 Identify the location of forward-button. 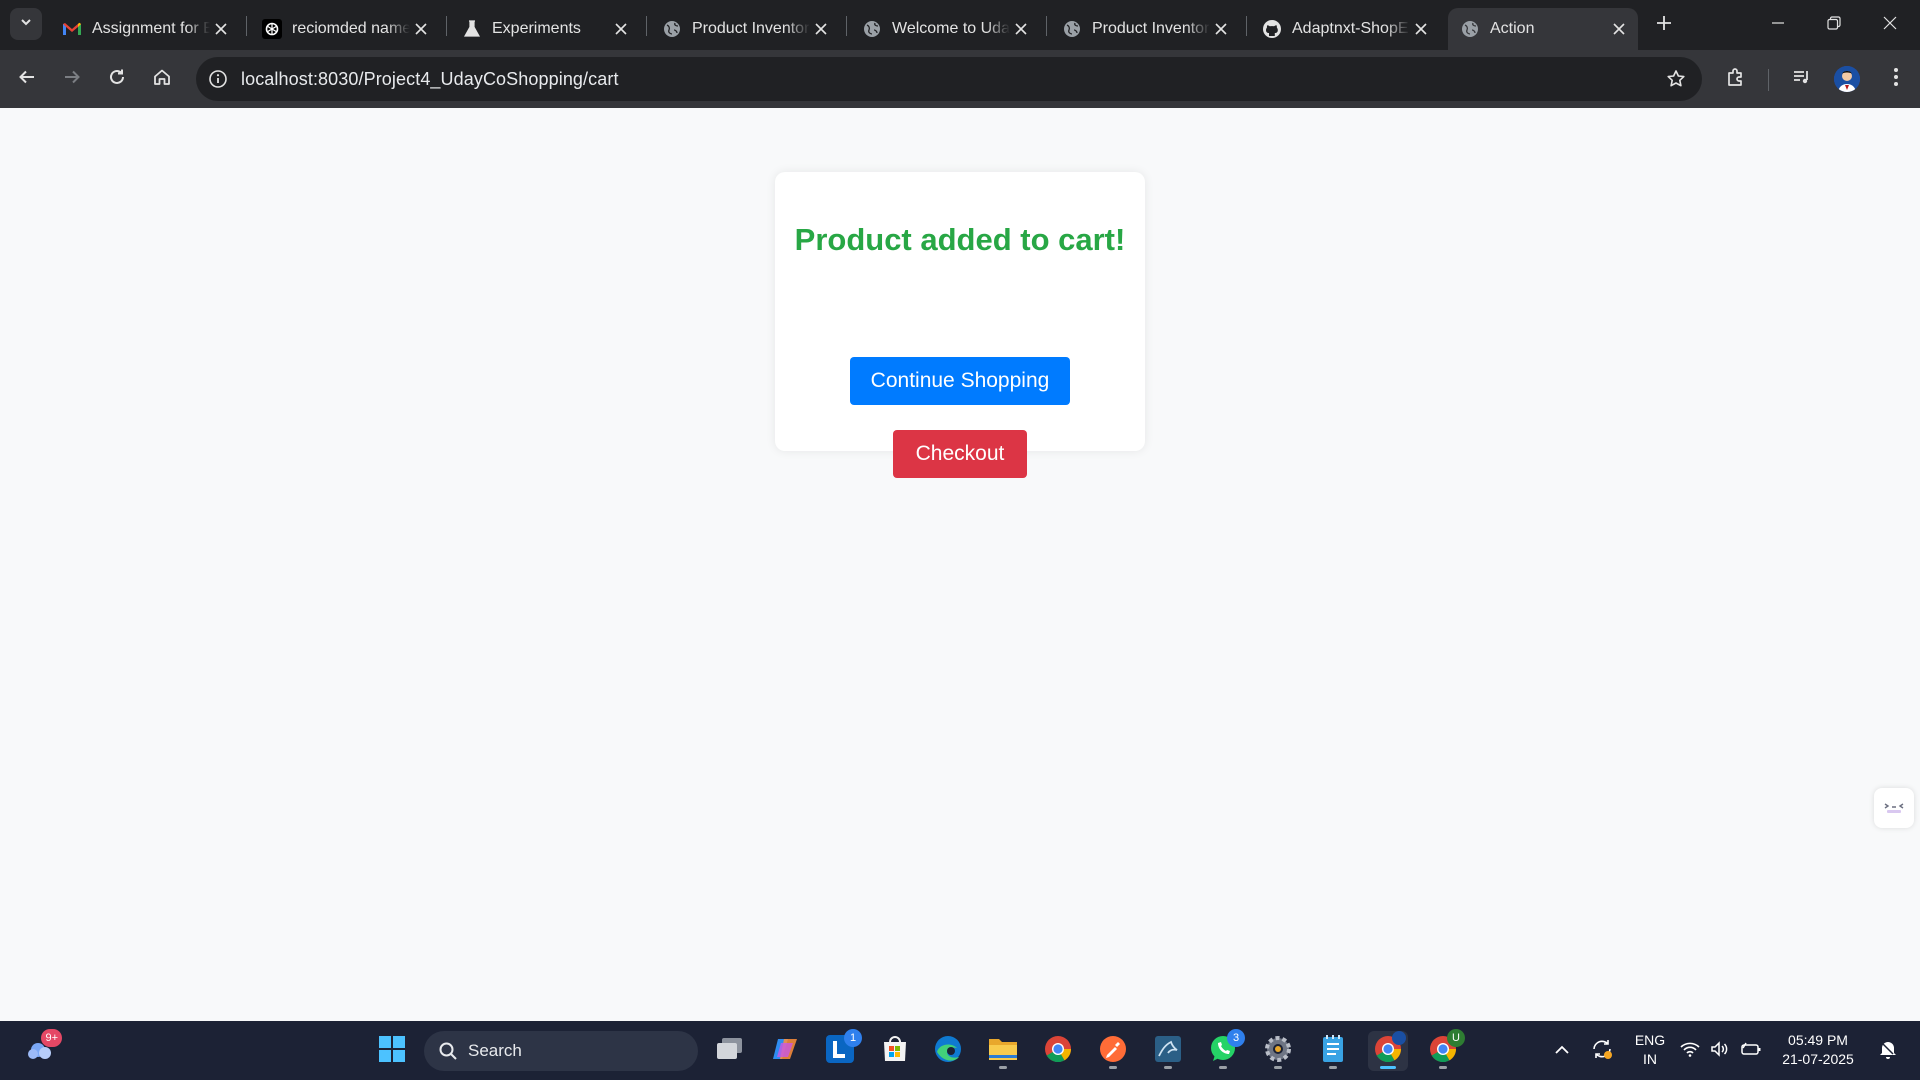
(72, 79).